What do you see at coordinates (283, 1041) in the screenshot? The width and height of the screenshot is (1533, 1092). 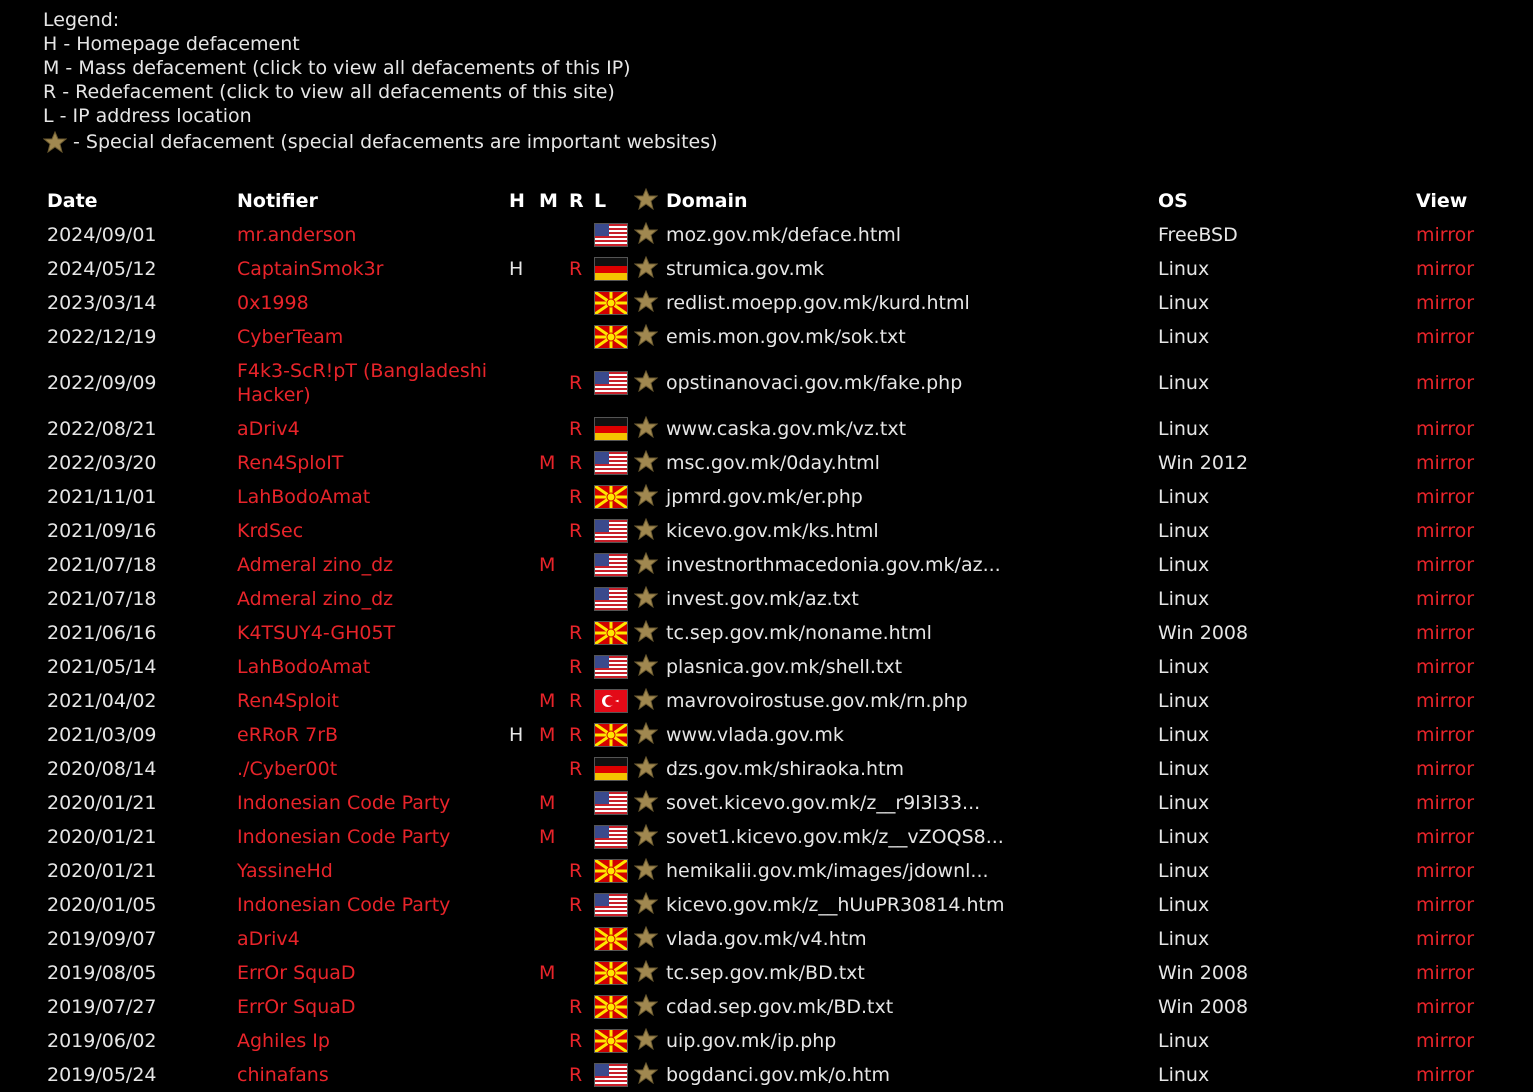 I see `notifier-name: Aghiles Ip` at bounding box center [283, 1041].